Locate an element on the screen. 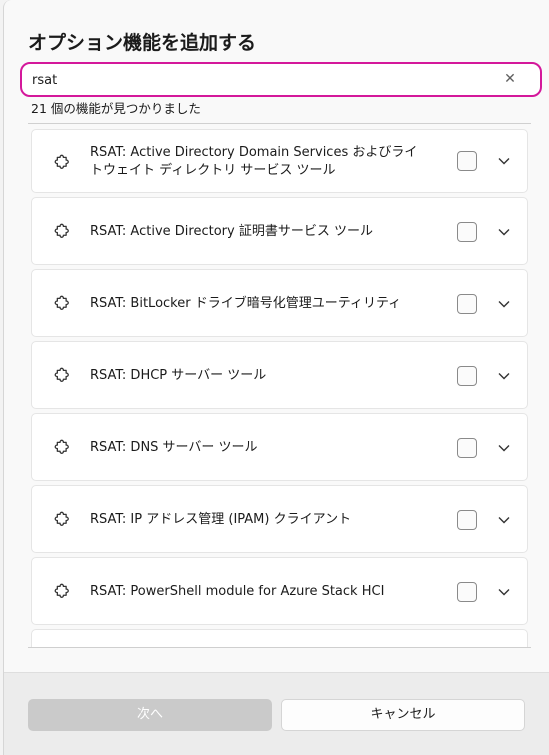 The image size is (549, 755). search-input is located at coordinates (262, 80).